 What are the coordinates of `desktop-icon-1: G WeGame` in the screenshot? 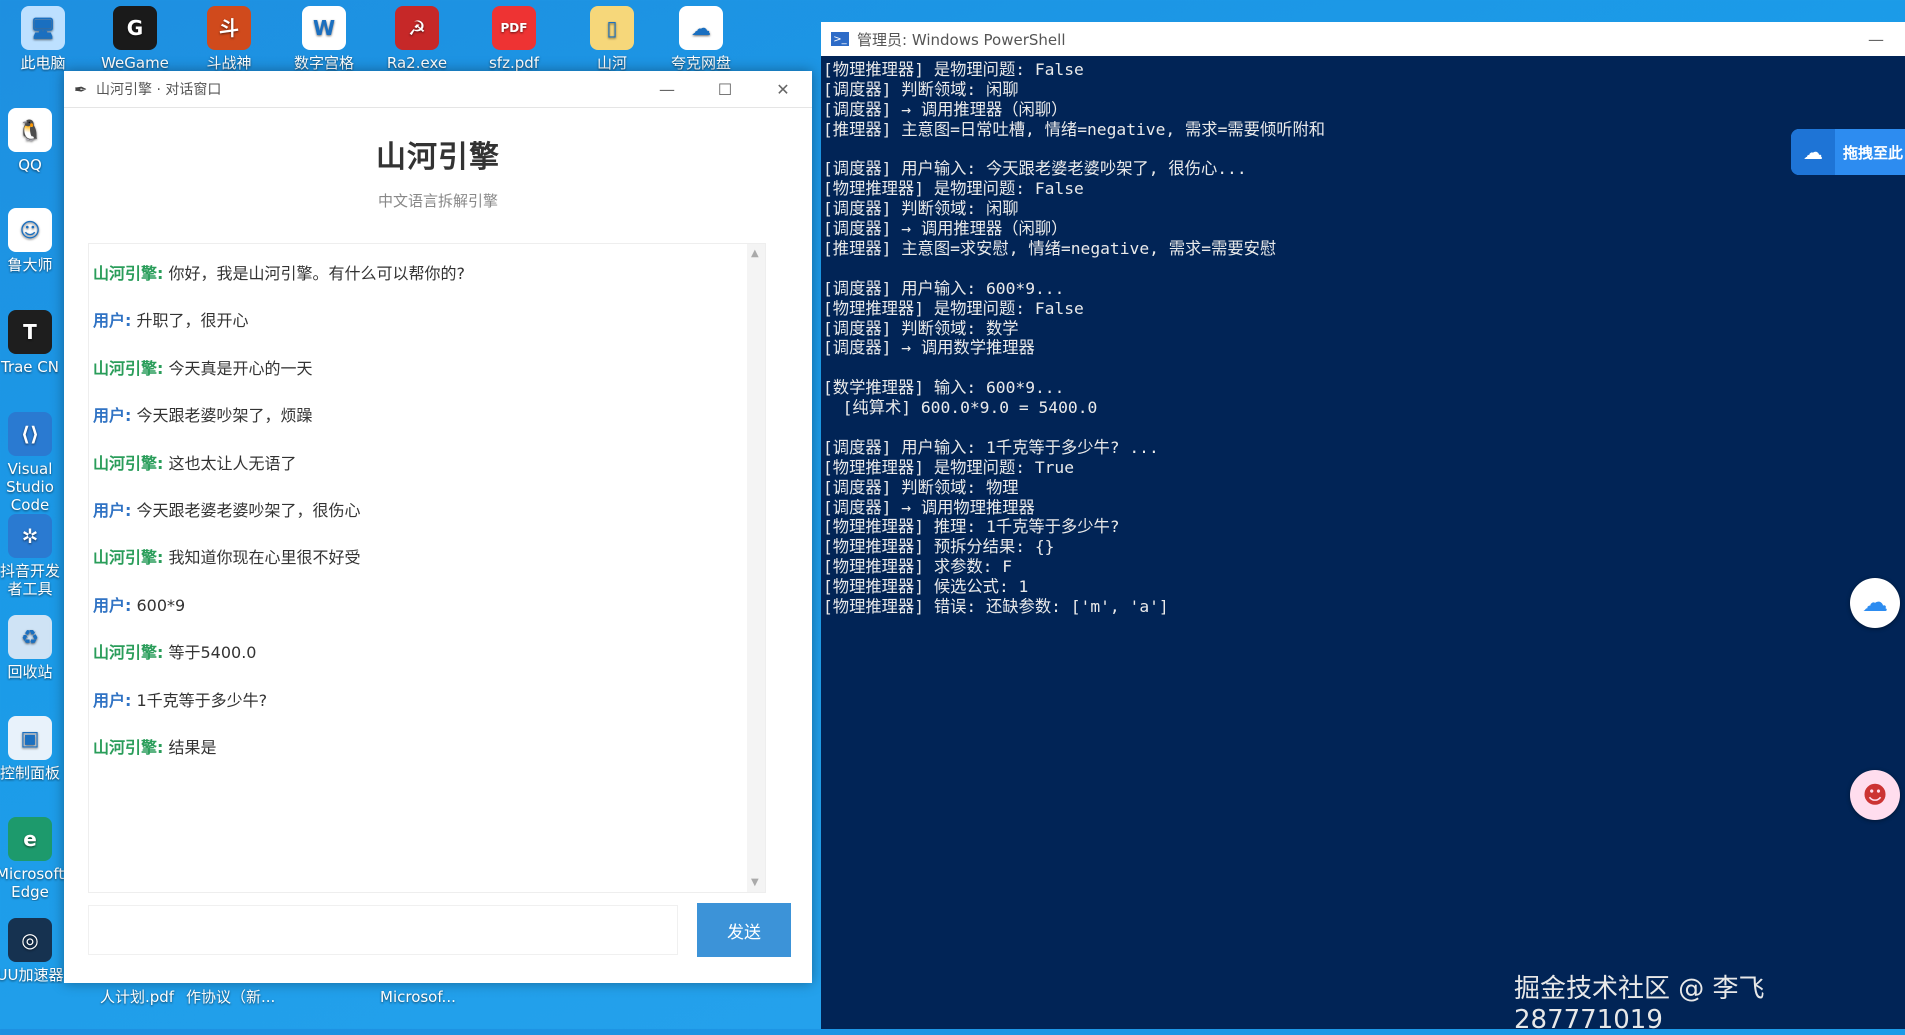 It's located at (135, 39).